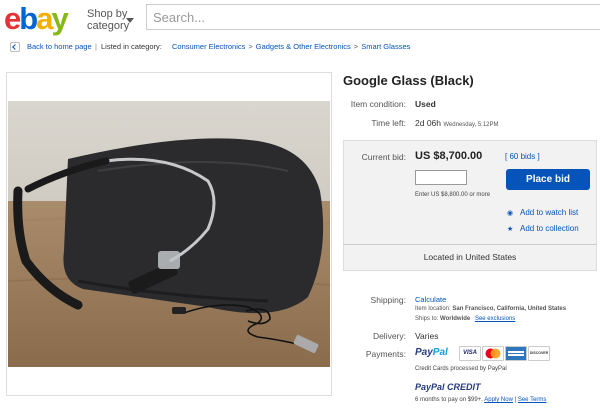 The image size is (600, 410). I want to click on time-left-label: Time left:, so click(388, 123).